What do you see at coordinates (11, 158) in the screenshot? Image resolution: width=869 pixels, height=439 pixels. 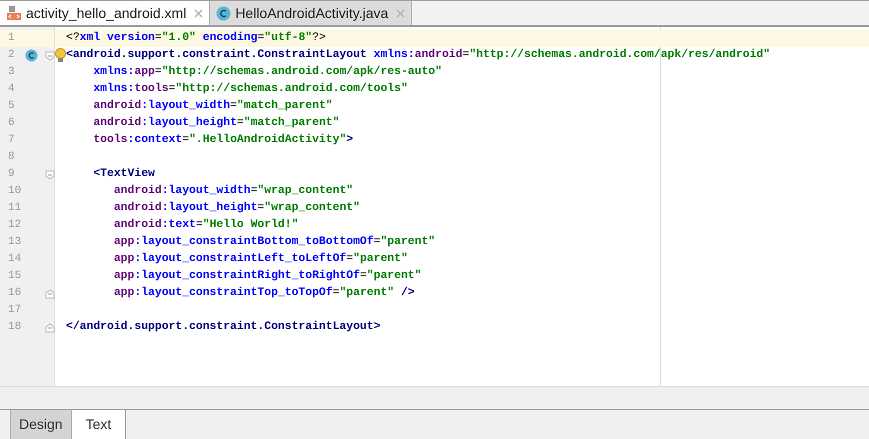 I see `line-number: 8` at bounding box center [11, 158].